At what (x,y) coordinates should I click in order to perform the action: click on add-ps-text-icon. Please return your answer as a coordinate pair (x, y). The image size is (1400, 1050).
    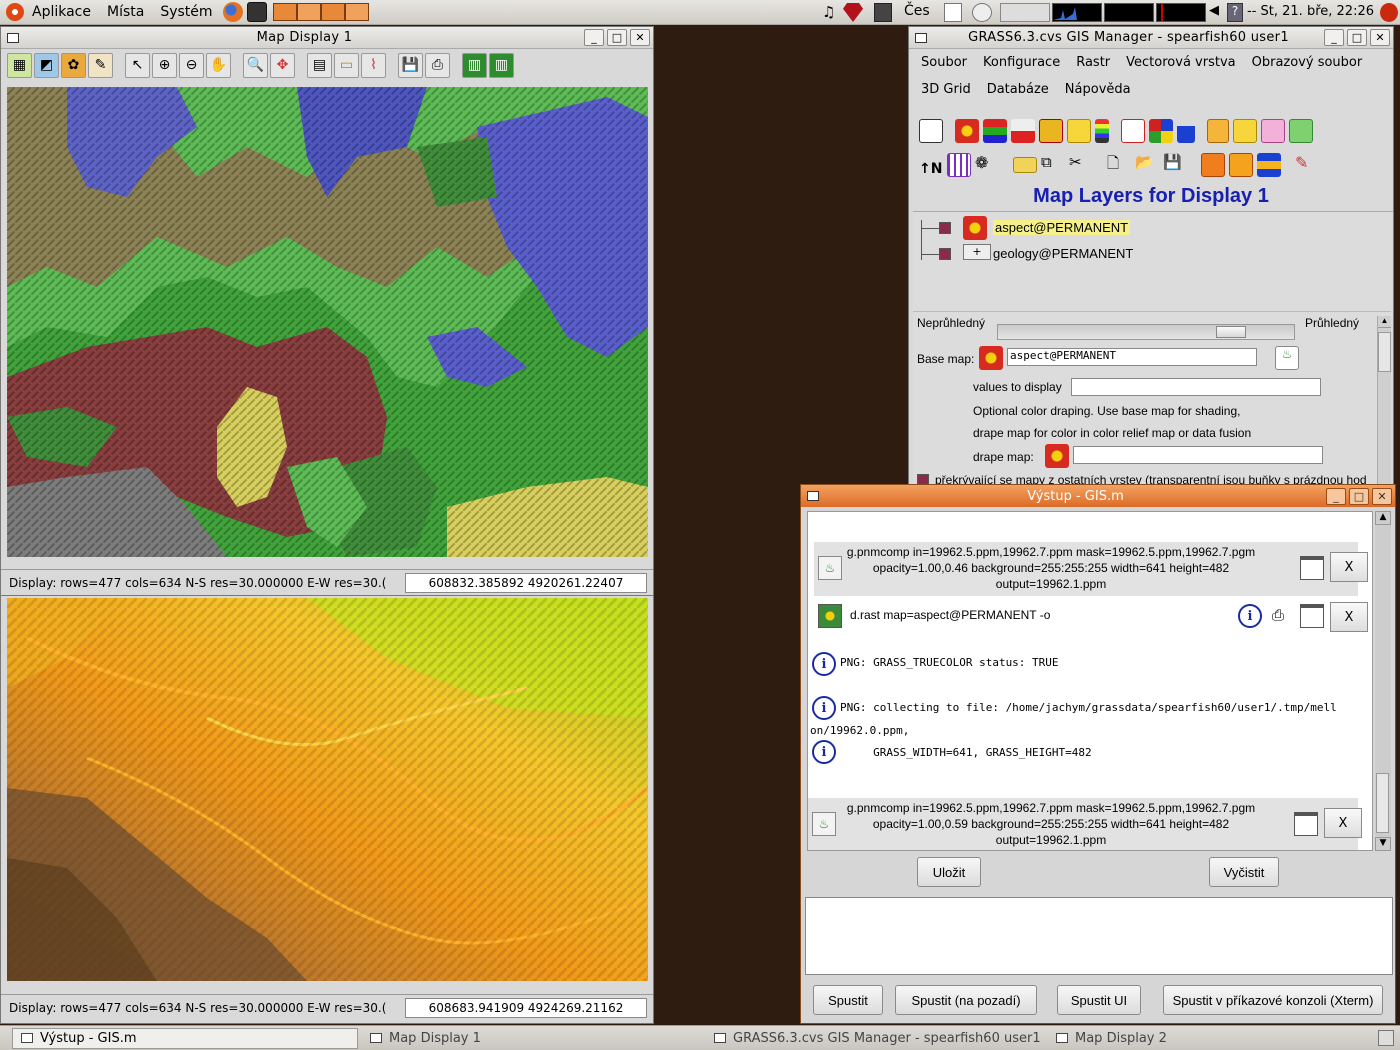
    Looking at the image, I should click on (1301, 131).